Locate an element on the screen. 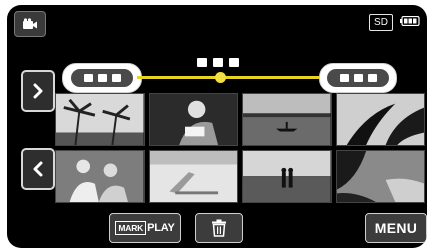 This screenshot has height=251, width=434. thumb-woman-reading is located at coordinates (193, 119).